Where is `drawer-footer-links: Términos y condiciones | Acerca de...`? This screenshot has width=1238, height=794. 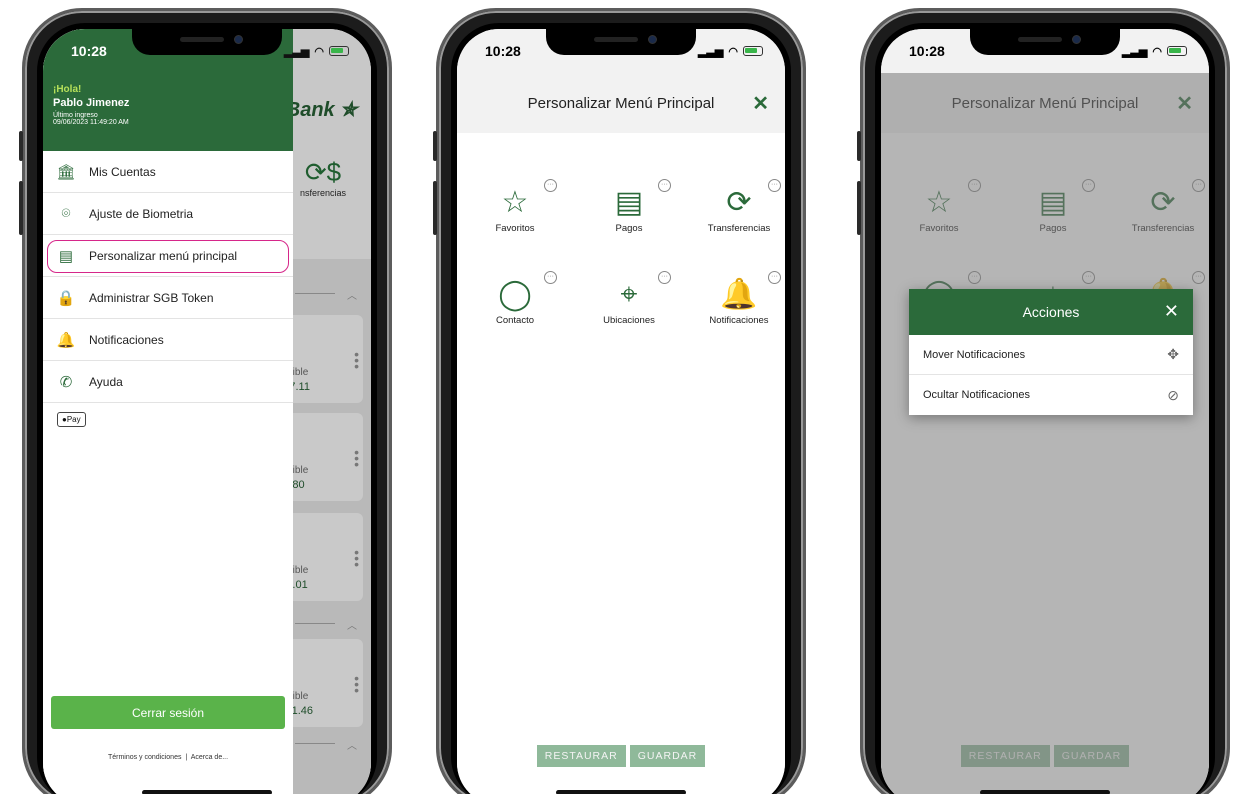 drawer-footer-links: Términos y condiciones | Acerca de... is located at coordinates (168, 757).